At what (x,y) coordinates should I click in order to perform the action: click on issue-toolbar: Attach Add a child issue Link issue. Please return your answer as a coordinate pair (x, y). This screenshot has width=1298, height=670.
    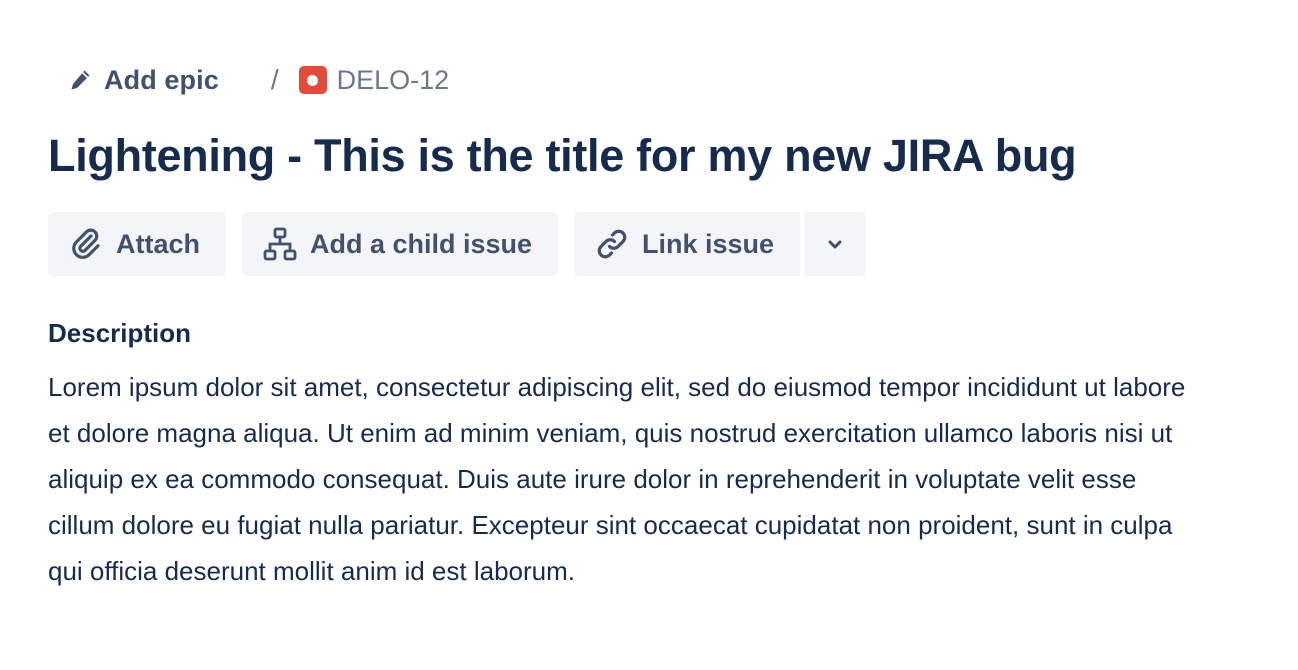
    Looking at the image, I should click on (457, 244).